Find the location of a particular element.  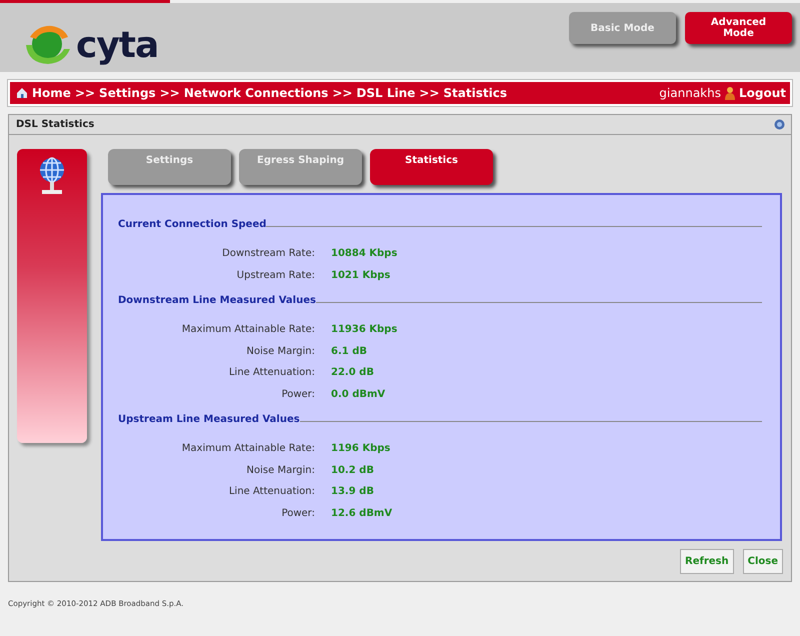

field-value: 6.1 dB is located at coordinates (348, 351).